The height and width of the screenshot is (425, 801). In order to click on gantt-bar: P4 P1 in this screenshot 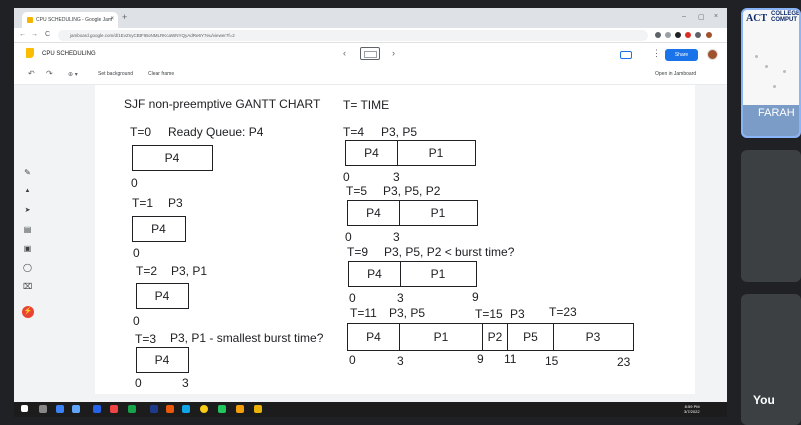, I will do `click(412, 274)`.